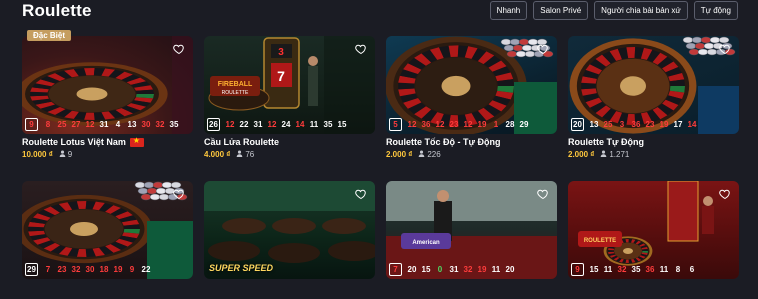 The width and height of the screenshot is (758, 299). I want to click on filter-auto-button: Tự động, so click(715, 10).